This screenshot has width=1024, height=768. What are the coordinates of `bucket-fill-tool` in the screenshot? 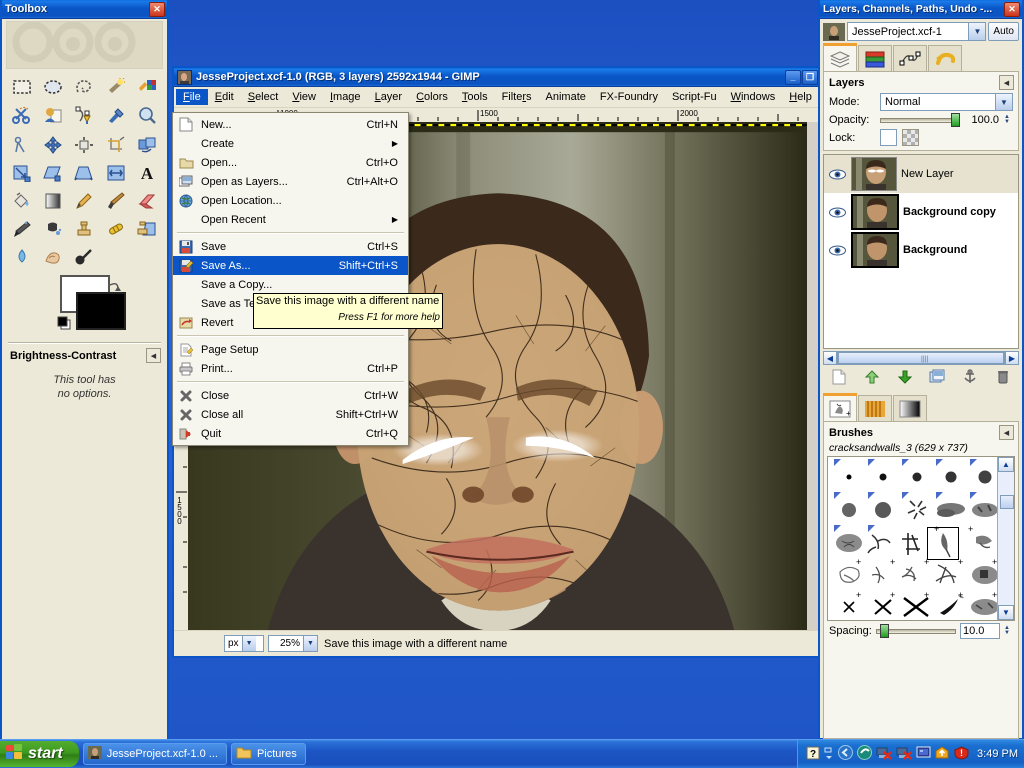 It's located at (21, 201).